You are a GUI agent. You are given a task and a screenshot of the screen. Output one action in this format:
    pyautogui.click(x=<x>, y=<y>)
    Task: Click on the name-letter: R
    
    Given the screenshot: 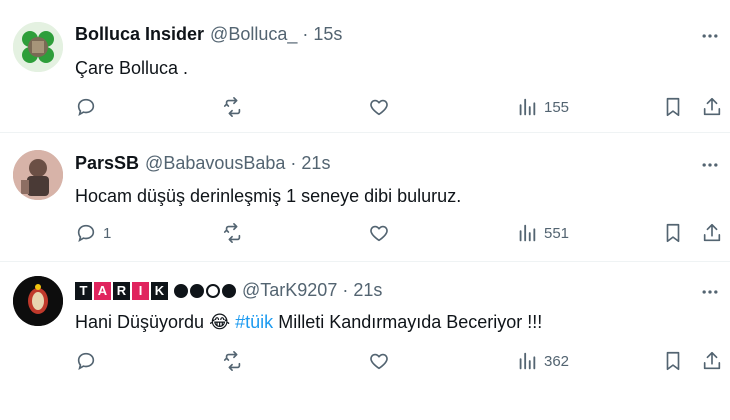 What is the action you would take?
    pyautogui.click(x=121, y=290)
    